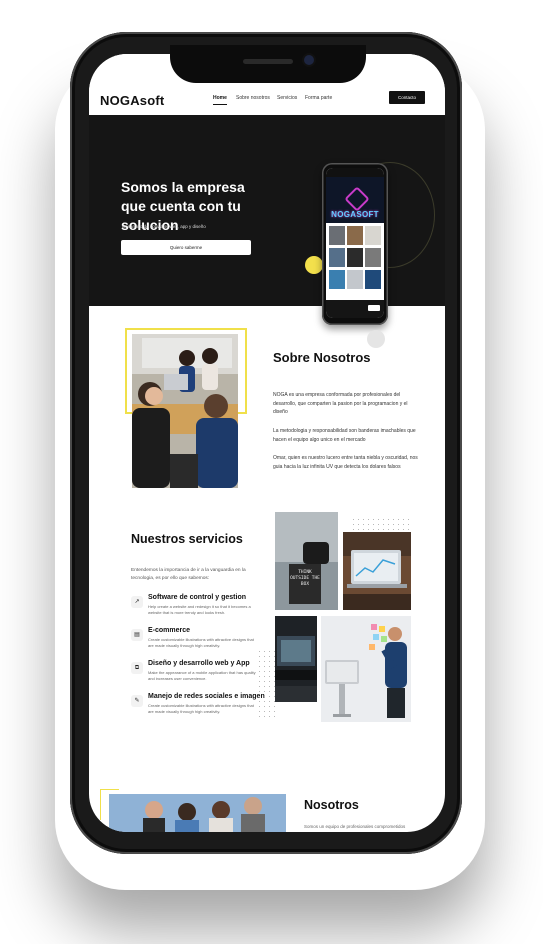 Image resolution: width=543 pixels, height=944 pixels. I want to click on sign-illustration, so click(306, 561).